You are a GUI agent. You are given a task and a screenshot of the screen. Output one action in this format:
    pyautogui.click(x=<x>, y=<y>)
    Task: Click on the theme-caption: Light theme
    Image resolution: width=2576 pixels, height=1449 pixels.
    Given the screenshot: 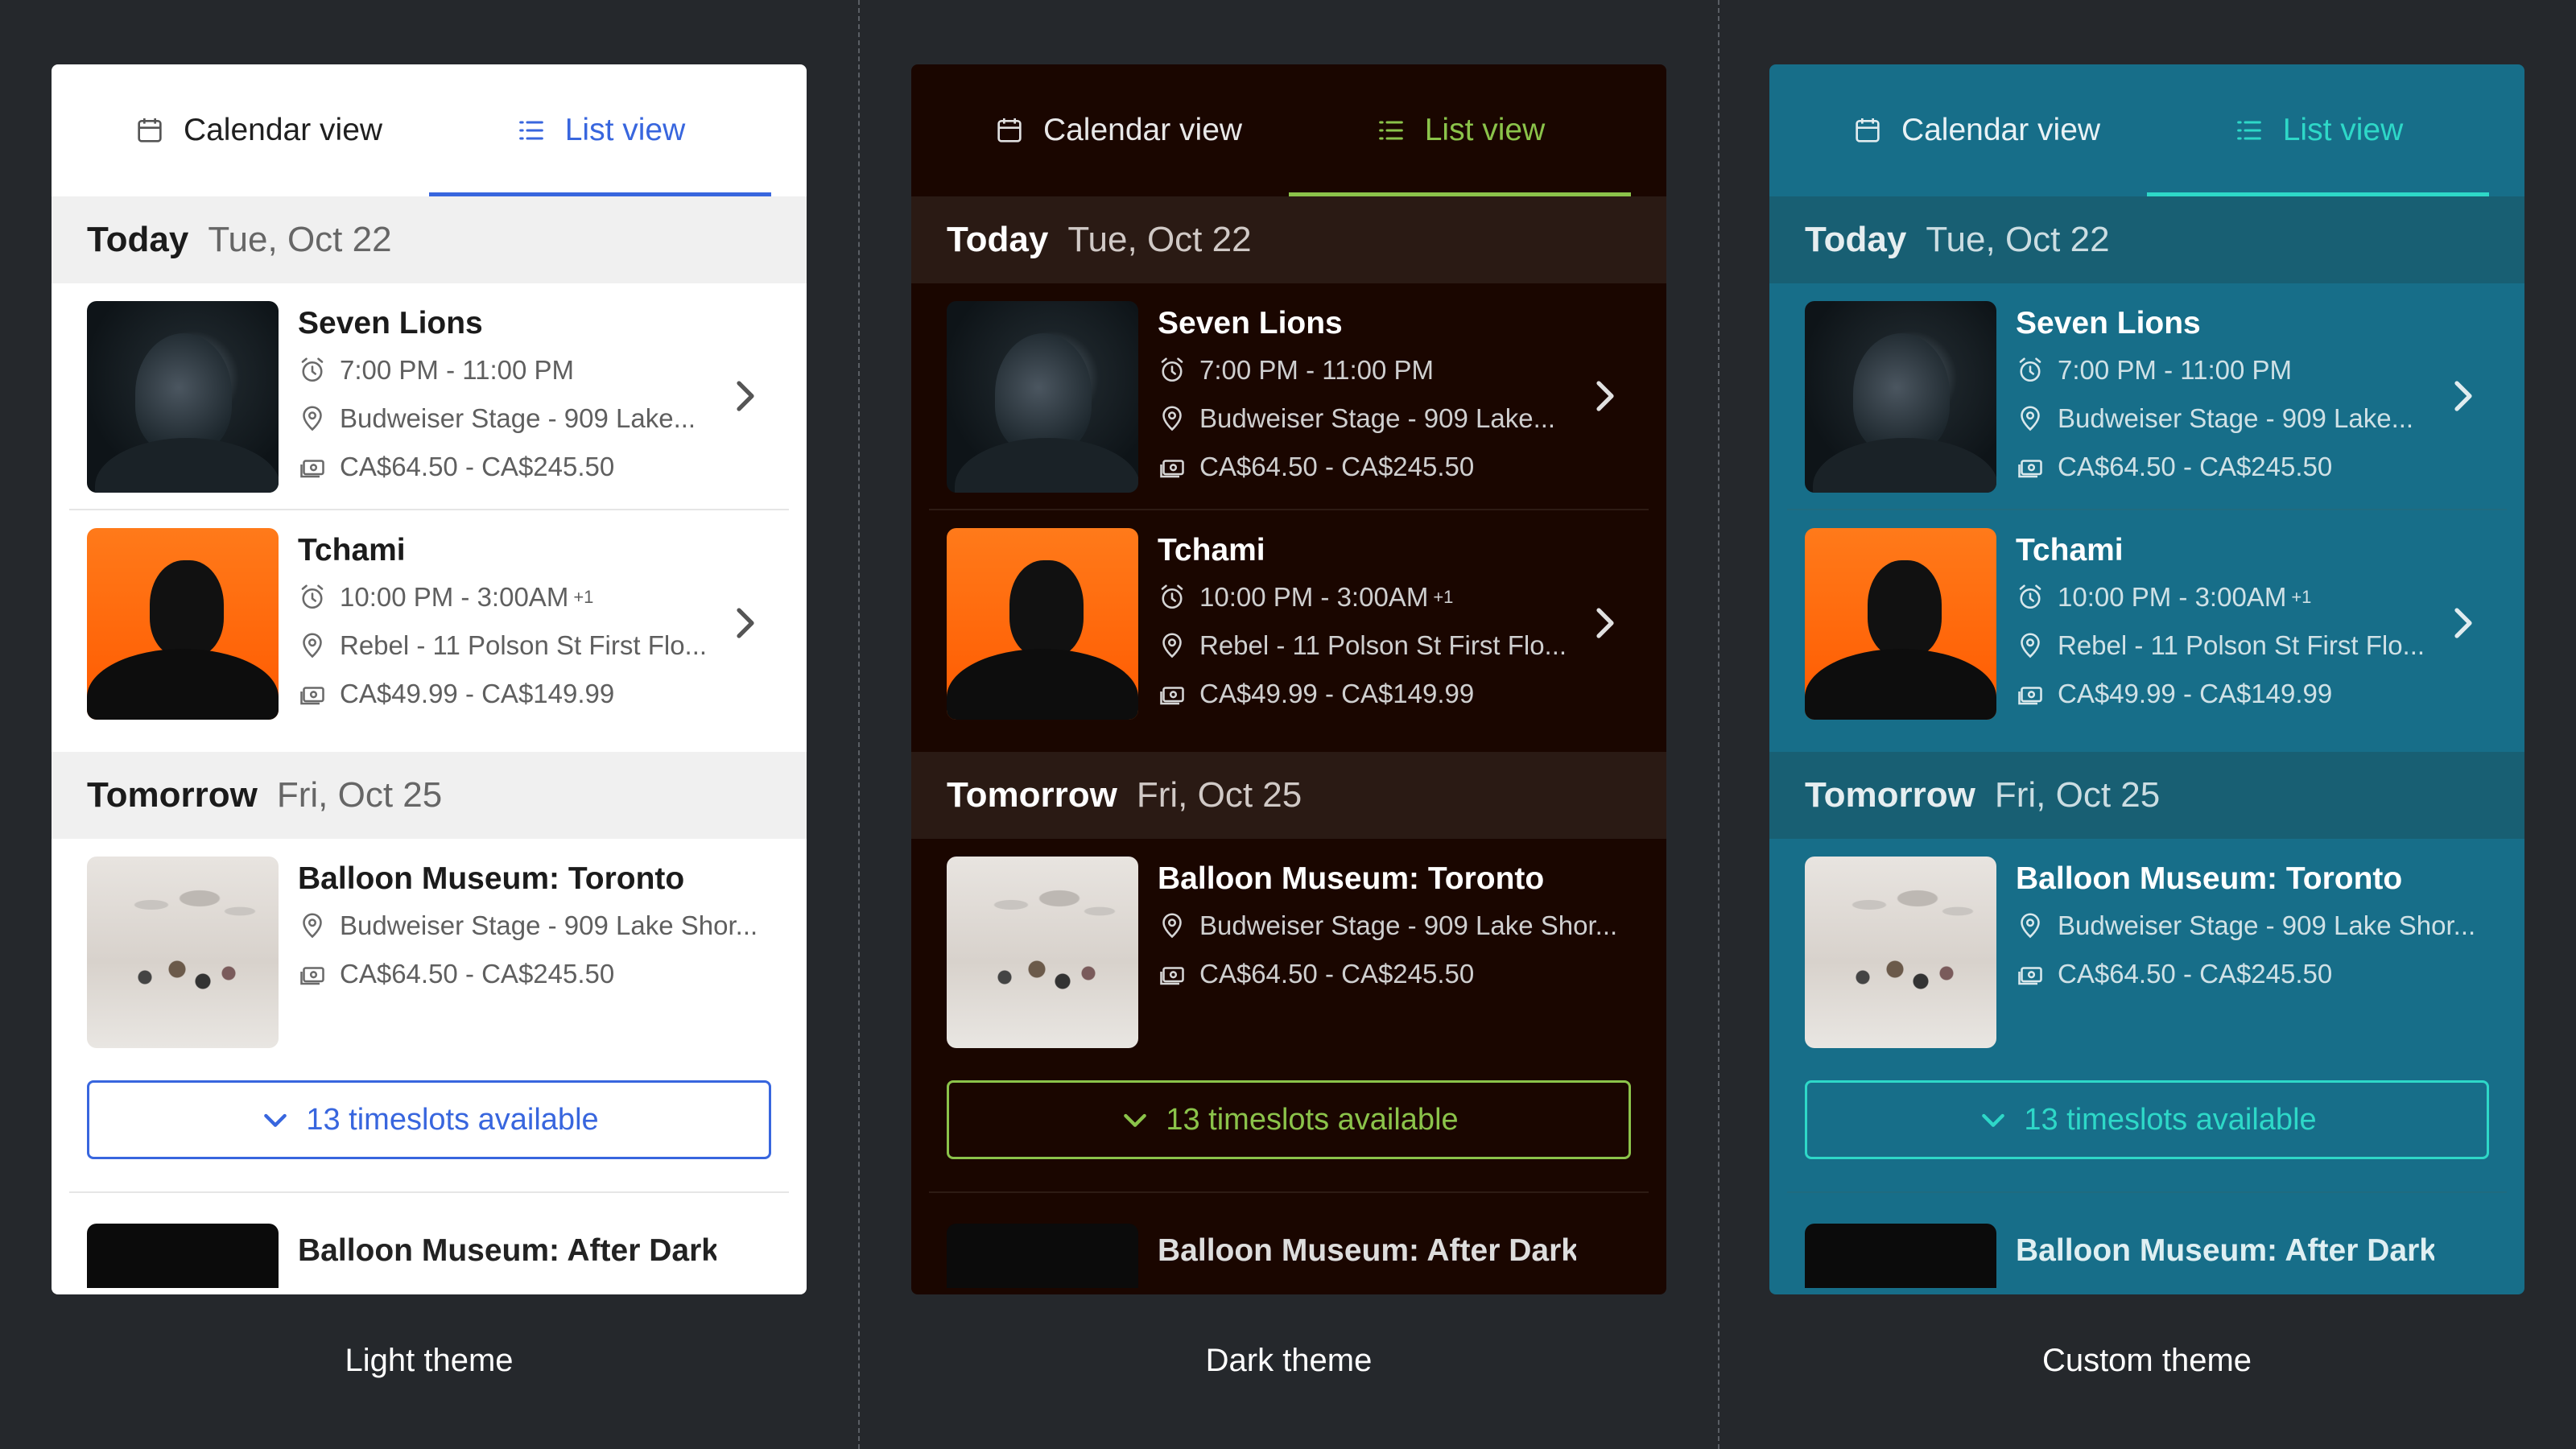 What is the action you would take?
    pyautogui.click(x=429, y=1360)
    